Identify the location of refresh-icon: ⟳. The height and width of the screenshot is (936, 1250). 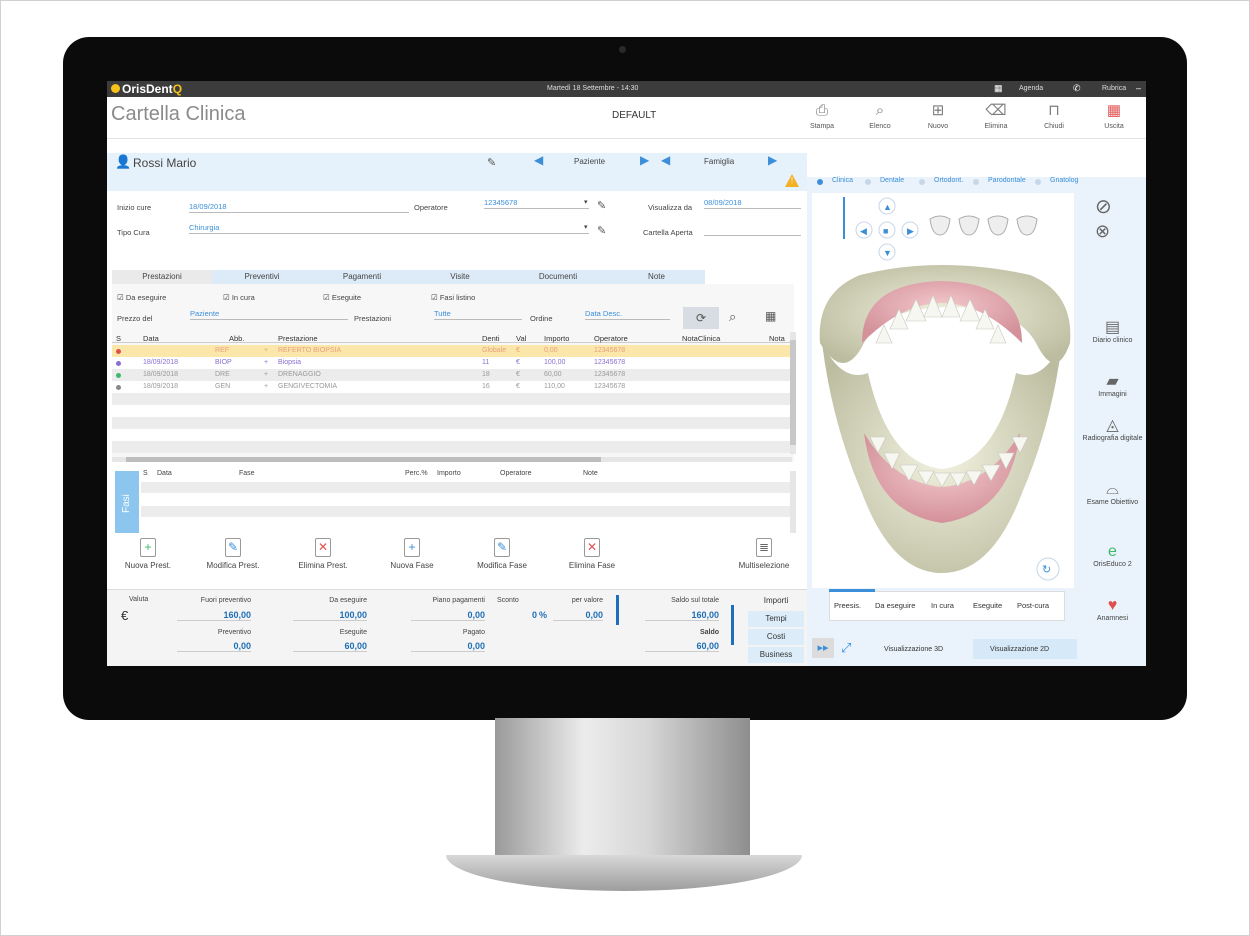
(701, 318).